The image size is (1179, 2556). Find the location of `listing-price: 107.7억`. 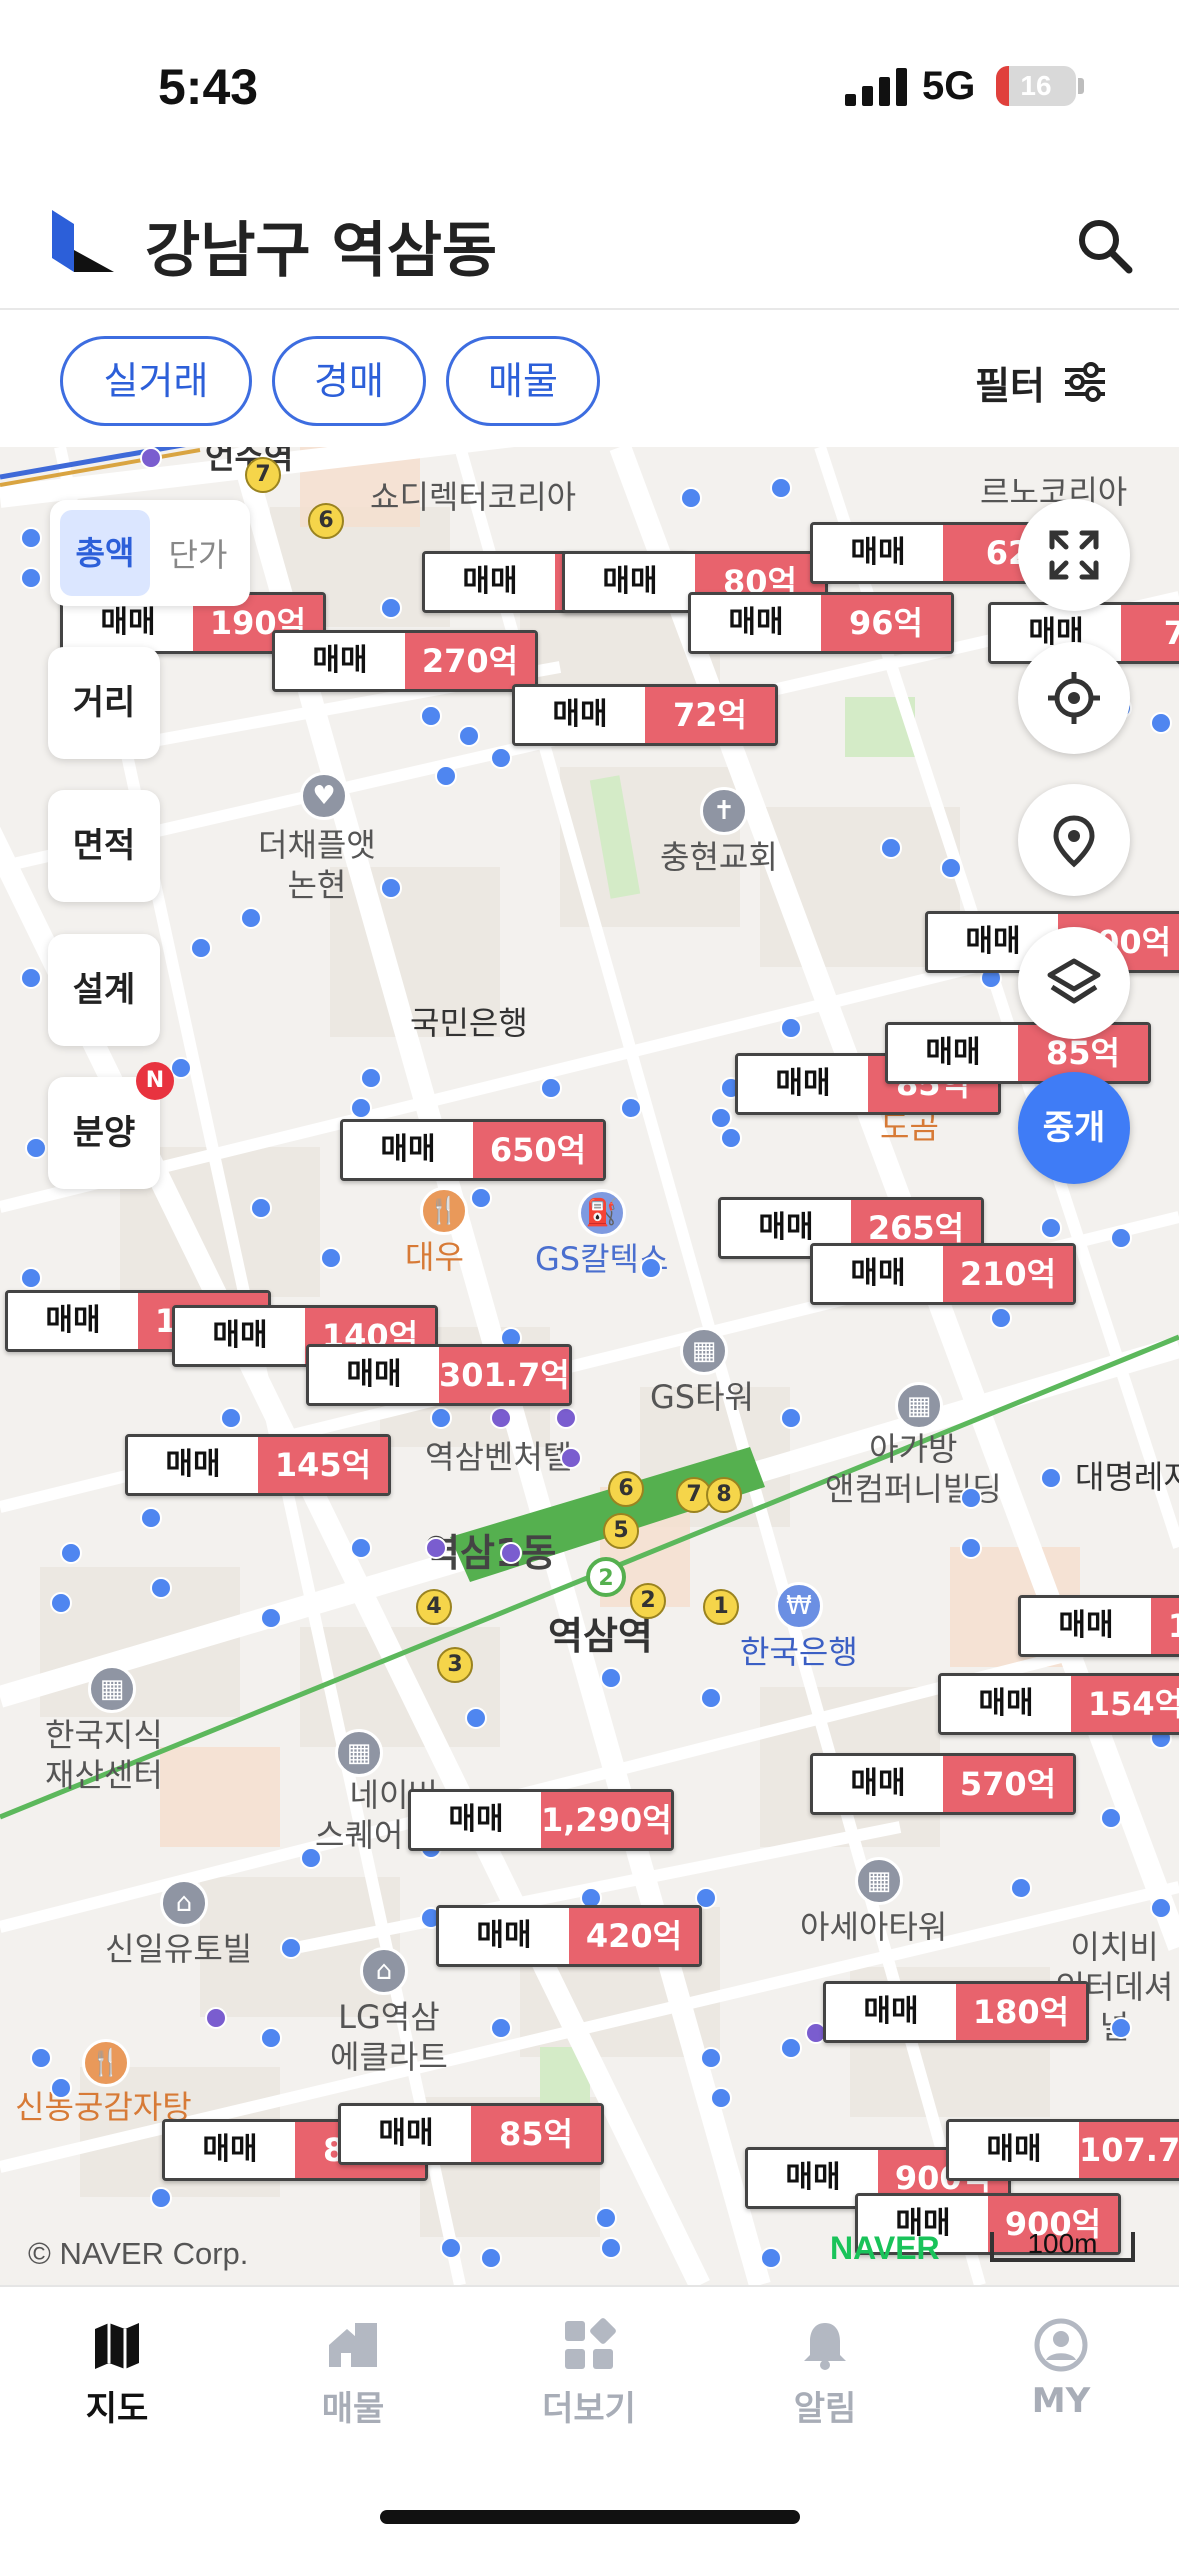

listing-price: 107.7억 is located at coordinates (1129, 2150).